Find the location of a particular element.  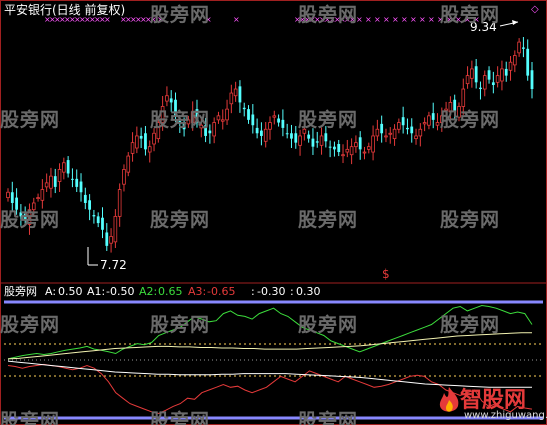

legend-a3-label: A3: is located at coordinates (197, 291).